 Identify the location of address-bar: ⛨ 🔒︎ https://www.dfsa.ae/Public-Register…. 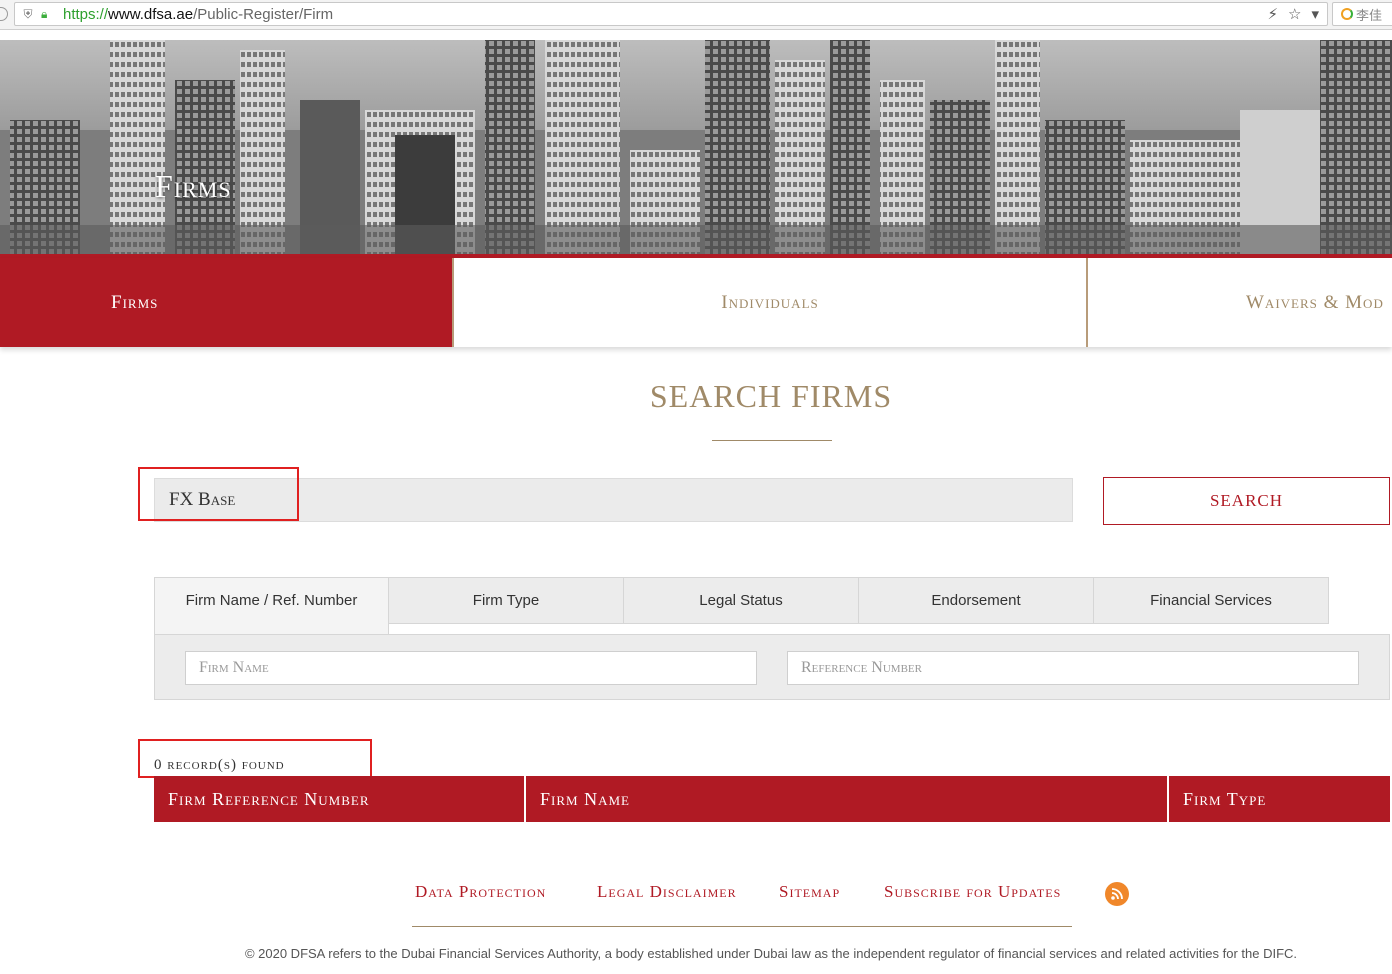
(671, 14).